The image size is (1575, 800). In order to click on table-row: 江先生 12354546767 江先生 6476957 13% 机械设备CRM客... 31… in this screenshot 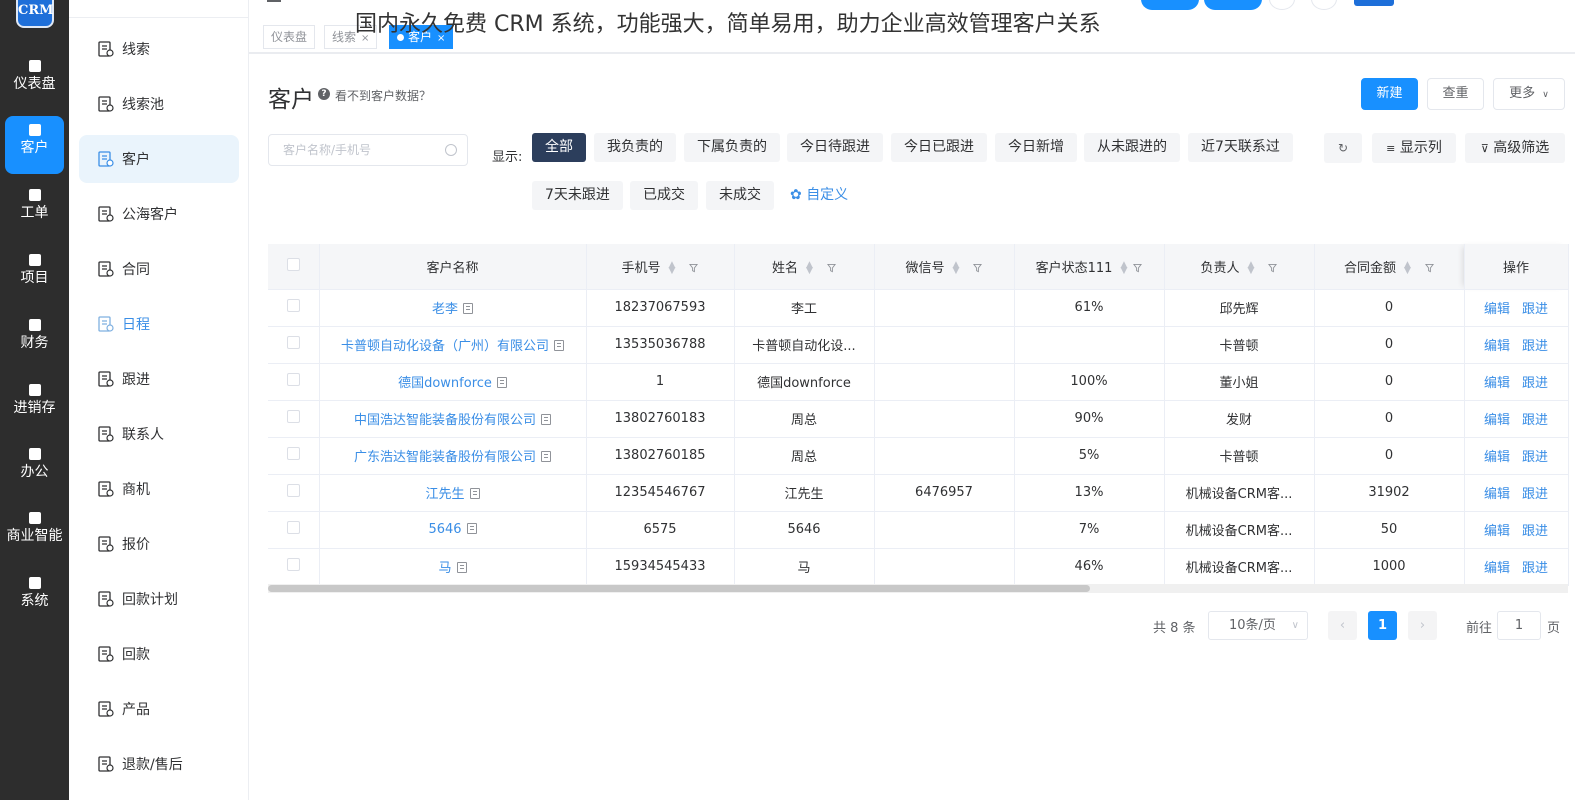, I will do `click(918, 493)`.